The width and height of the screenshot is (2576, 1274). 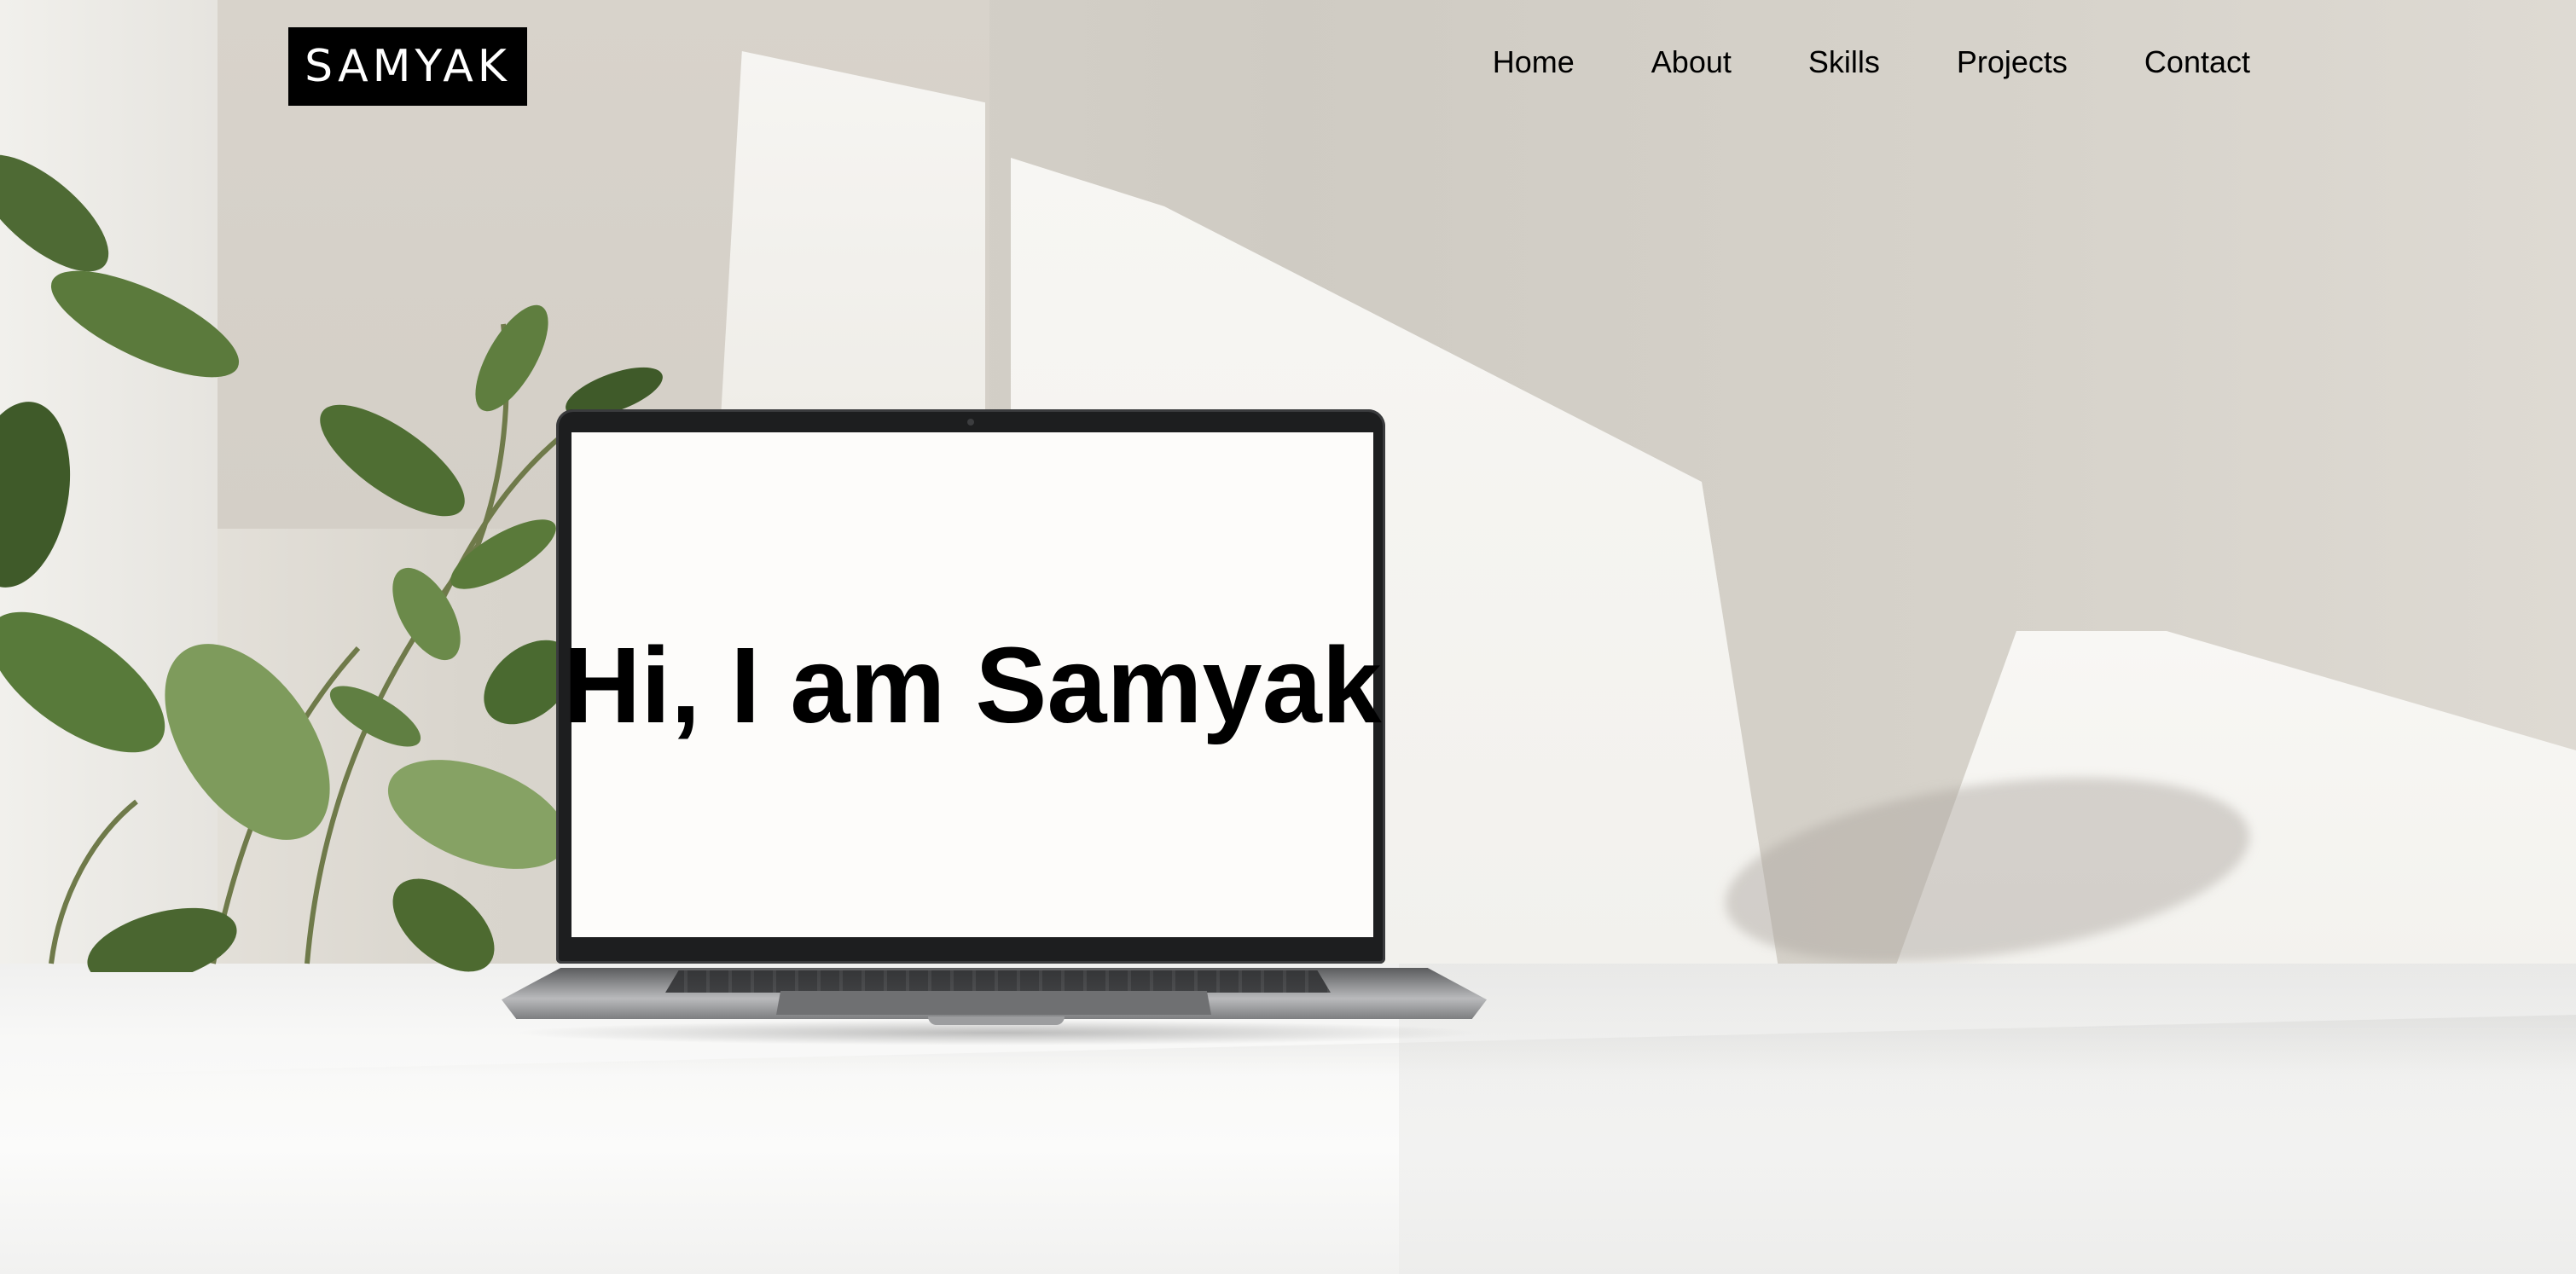 What do you see at coordinates (1987, 1119) in the screenshot?
I see `desk-shade` at bounding box center [1987, 1119].